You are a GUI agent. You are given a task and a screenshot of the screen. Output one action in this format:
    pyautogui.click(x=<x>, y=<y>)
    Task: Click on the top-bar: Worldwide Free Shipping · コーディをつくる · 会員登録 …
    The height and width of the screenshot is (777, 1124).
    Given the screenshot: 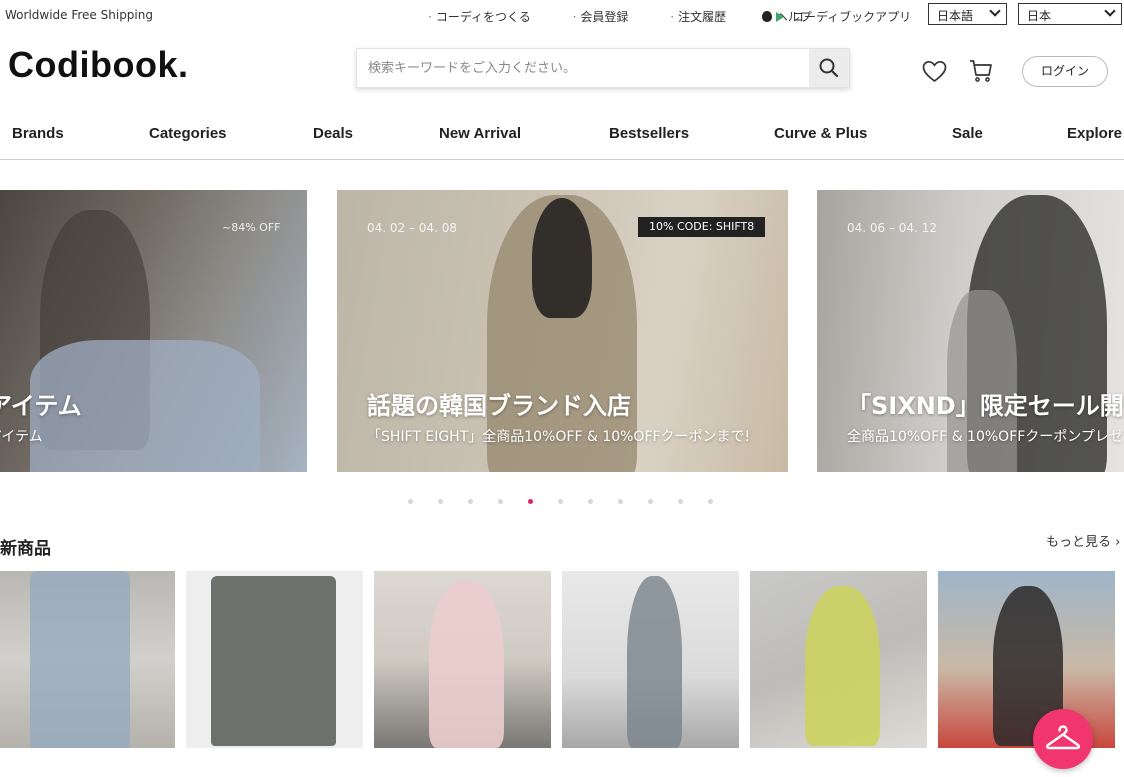 What is the action you would take?
    pyautogui.click(x=562, y=16)
    